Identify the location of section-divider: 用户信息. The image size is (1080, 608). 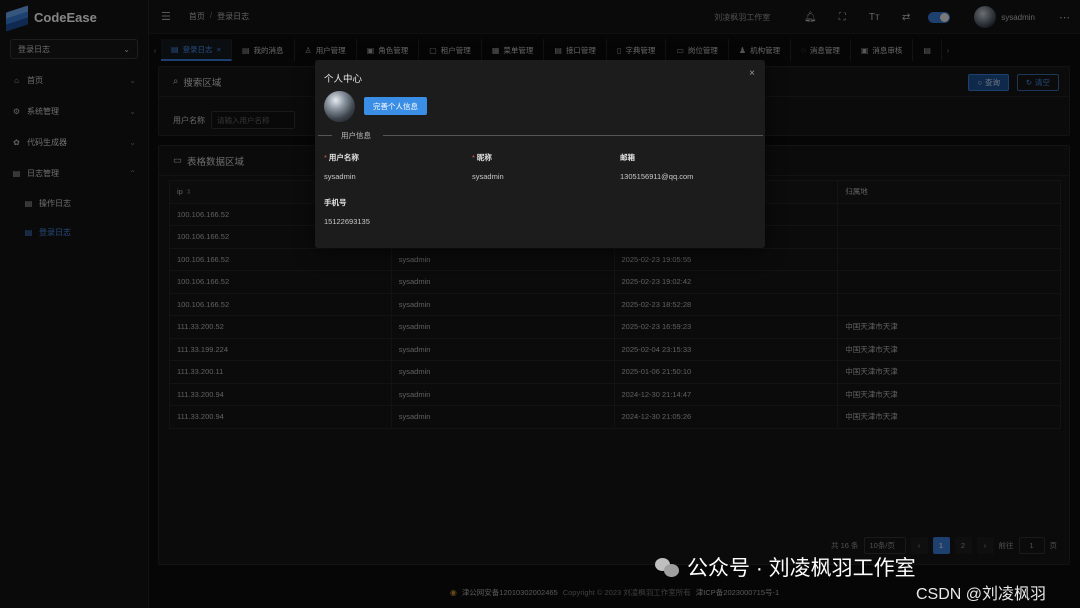
(540, 135).